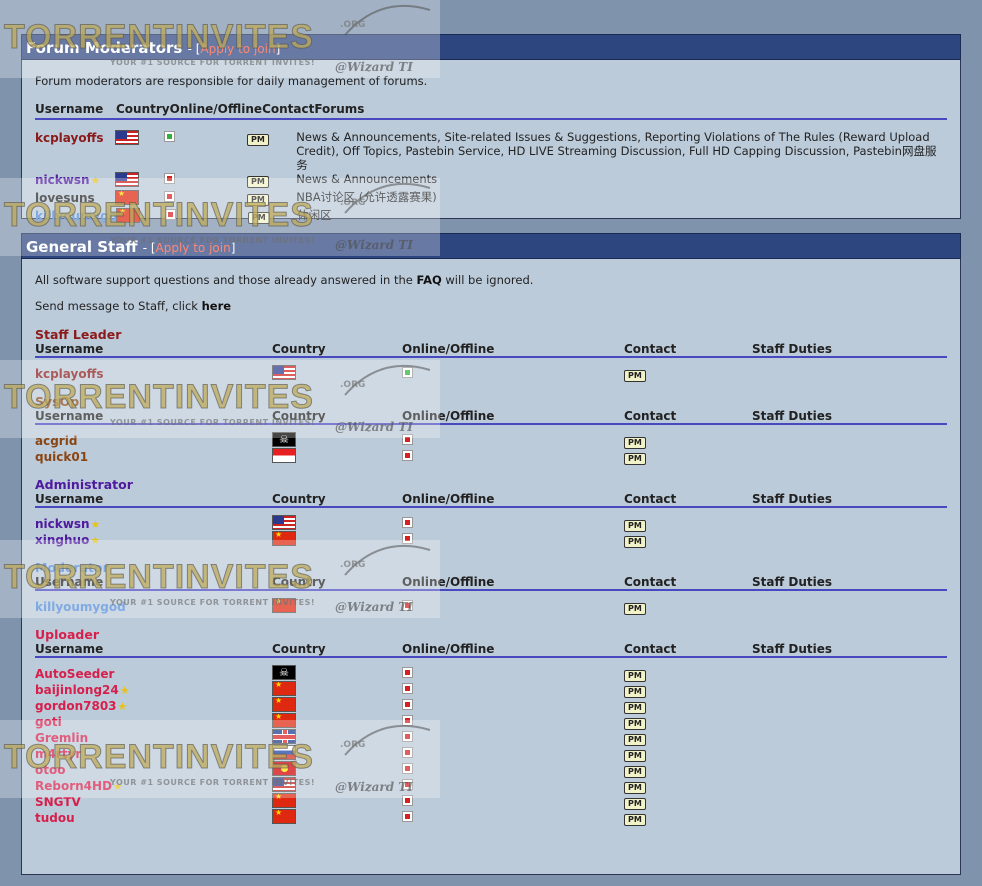 The image size is (982, 886). I want to click on moderator-row: lovesuns PM NBA讨论区 (允许透露赛果), so click(491, 199).